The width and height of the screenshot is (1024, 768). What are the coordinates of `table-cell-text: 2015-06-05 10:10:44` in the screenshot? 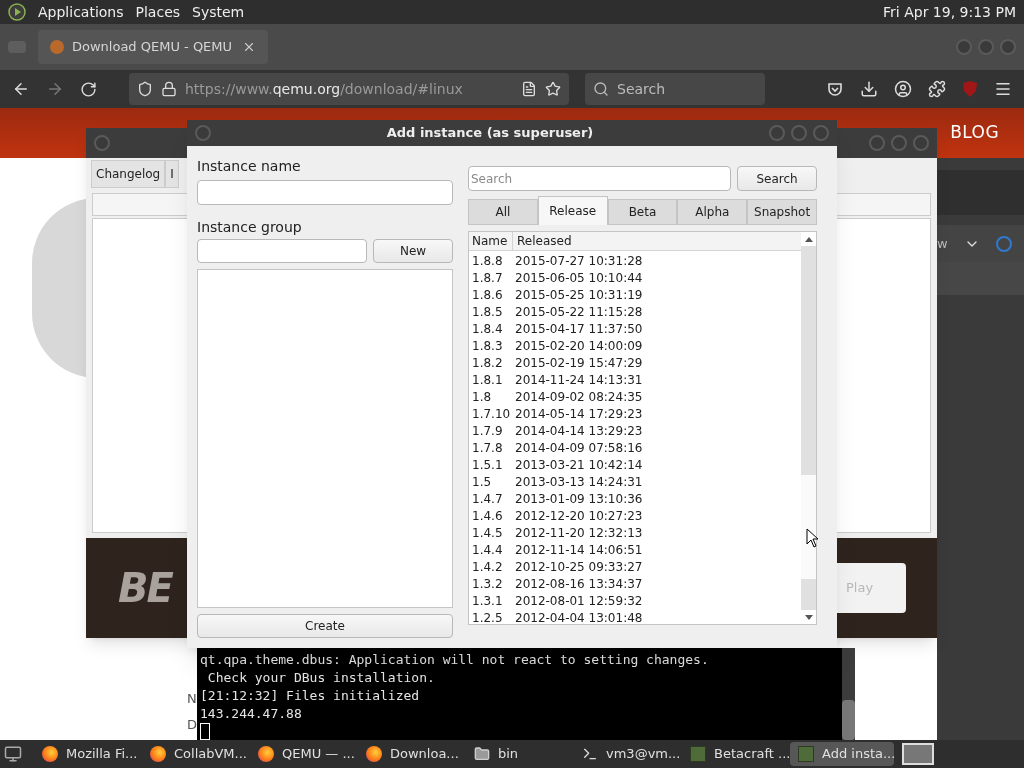 It's located at (579, 278).